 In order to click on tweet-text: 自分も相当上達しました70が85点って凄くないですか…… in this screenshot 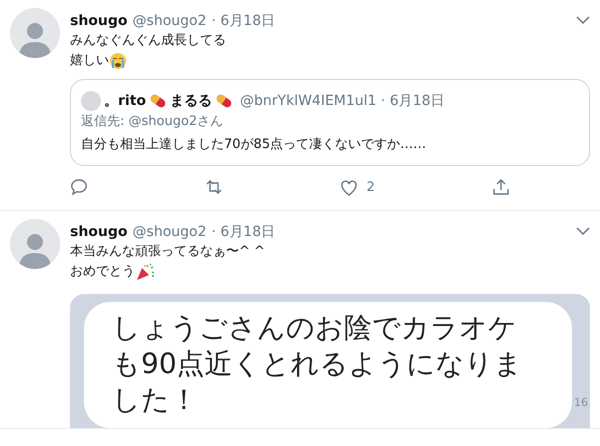, I will do `click(254, 145)`.